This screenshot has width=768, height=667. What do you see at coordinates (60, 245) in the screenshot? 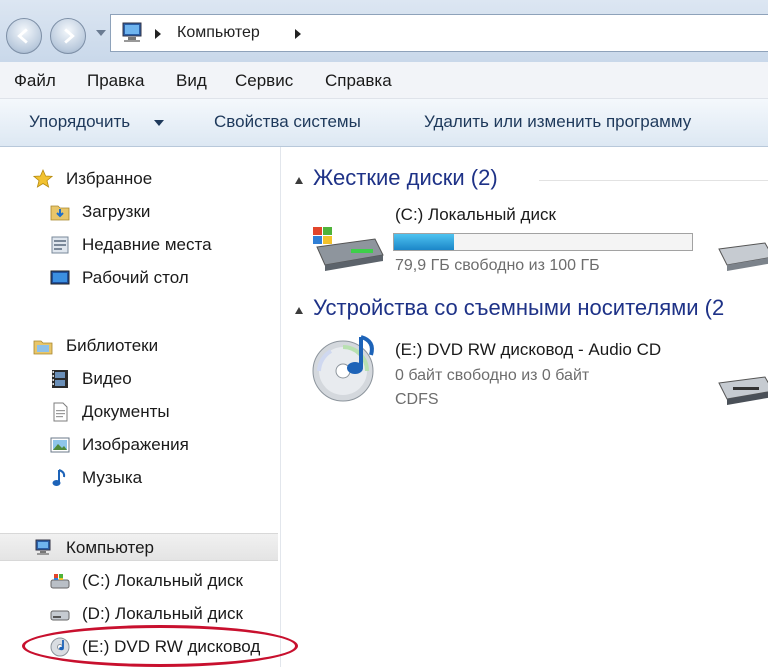
I see `recent-places-icon` at bounding box center [60, 245].